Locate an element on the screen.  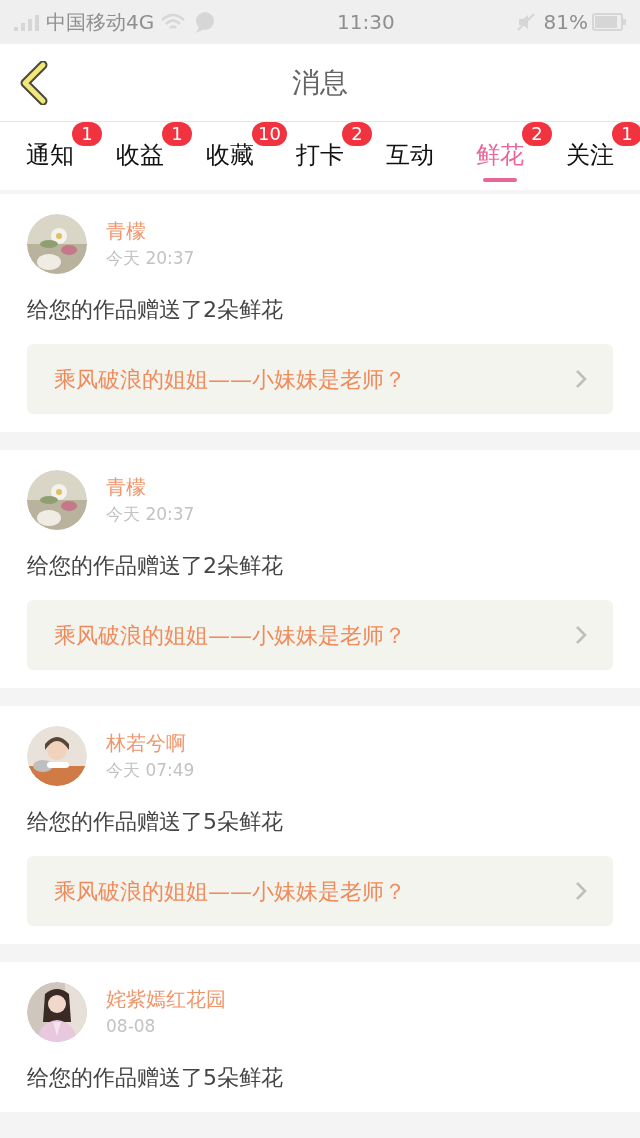
tab: 收益 is located at coordinates (140, 156).